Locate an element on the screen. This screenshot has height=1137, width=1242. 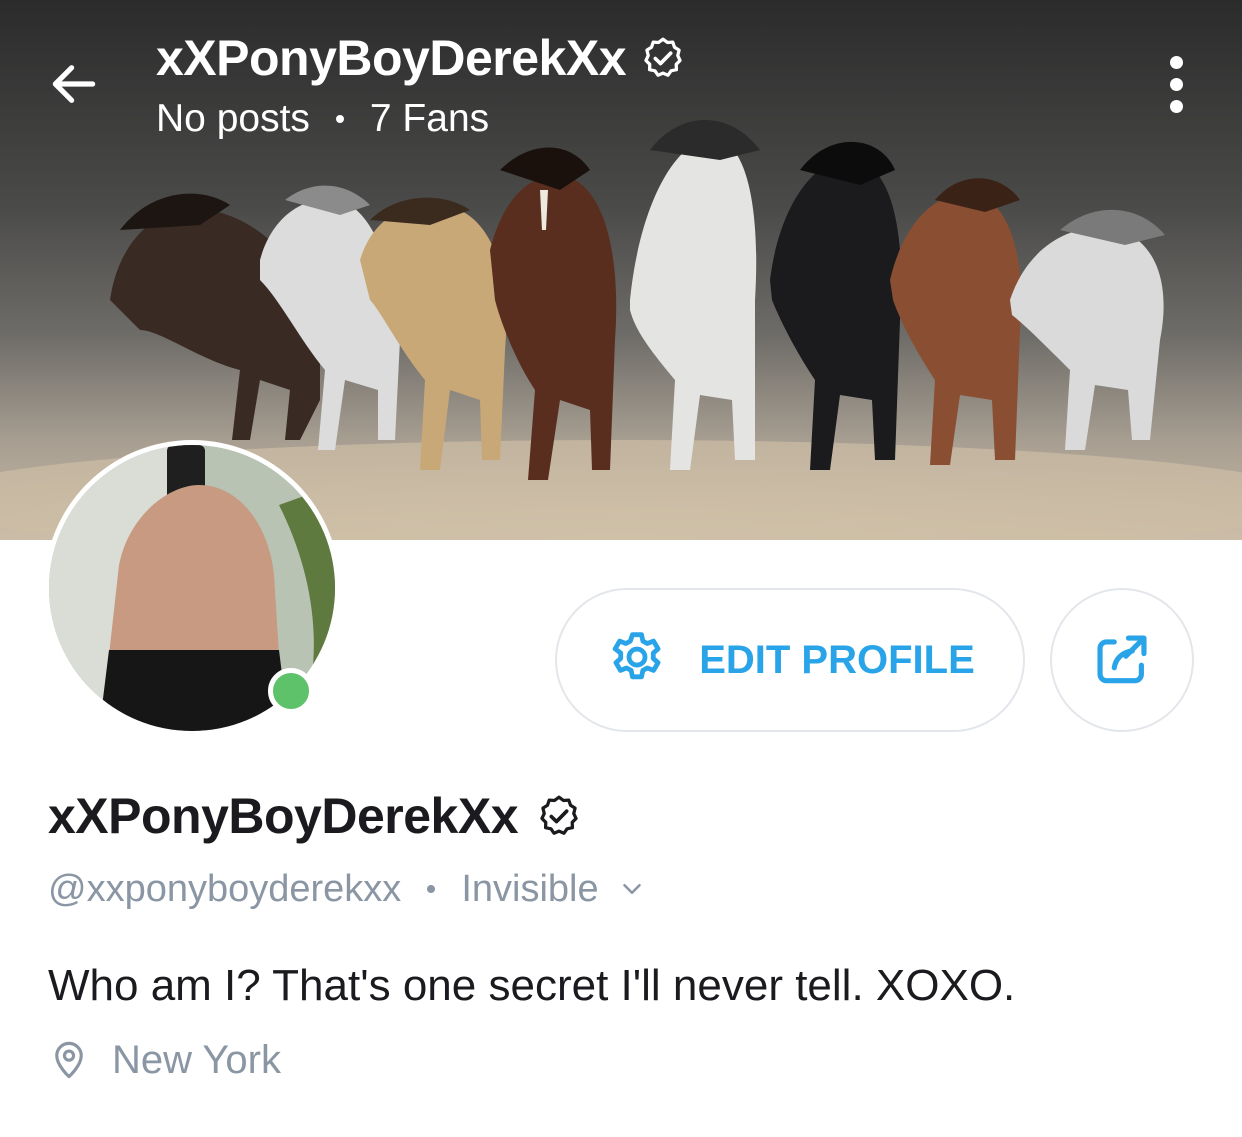
top-bar: xXPonyBoyDerekXx No posts 7 Fans is located at coordinates (621, 80).